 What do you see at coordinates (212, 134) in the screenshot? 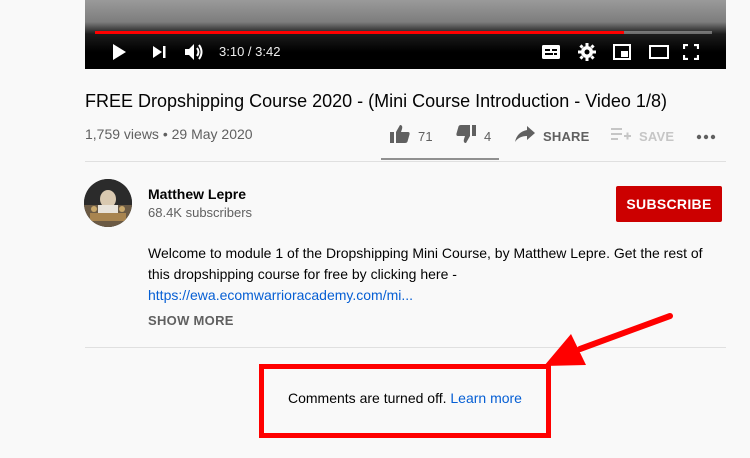
I see `upload-date: 29 May 2020` at bounding box center [212, 134].